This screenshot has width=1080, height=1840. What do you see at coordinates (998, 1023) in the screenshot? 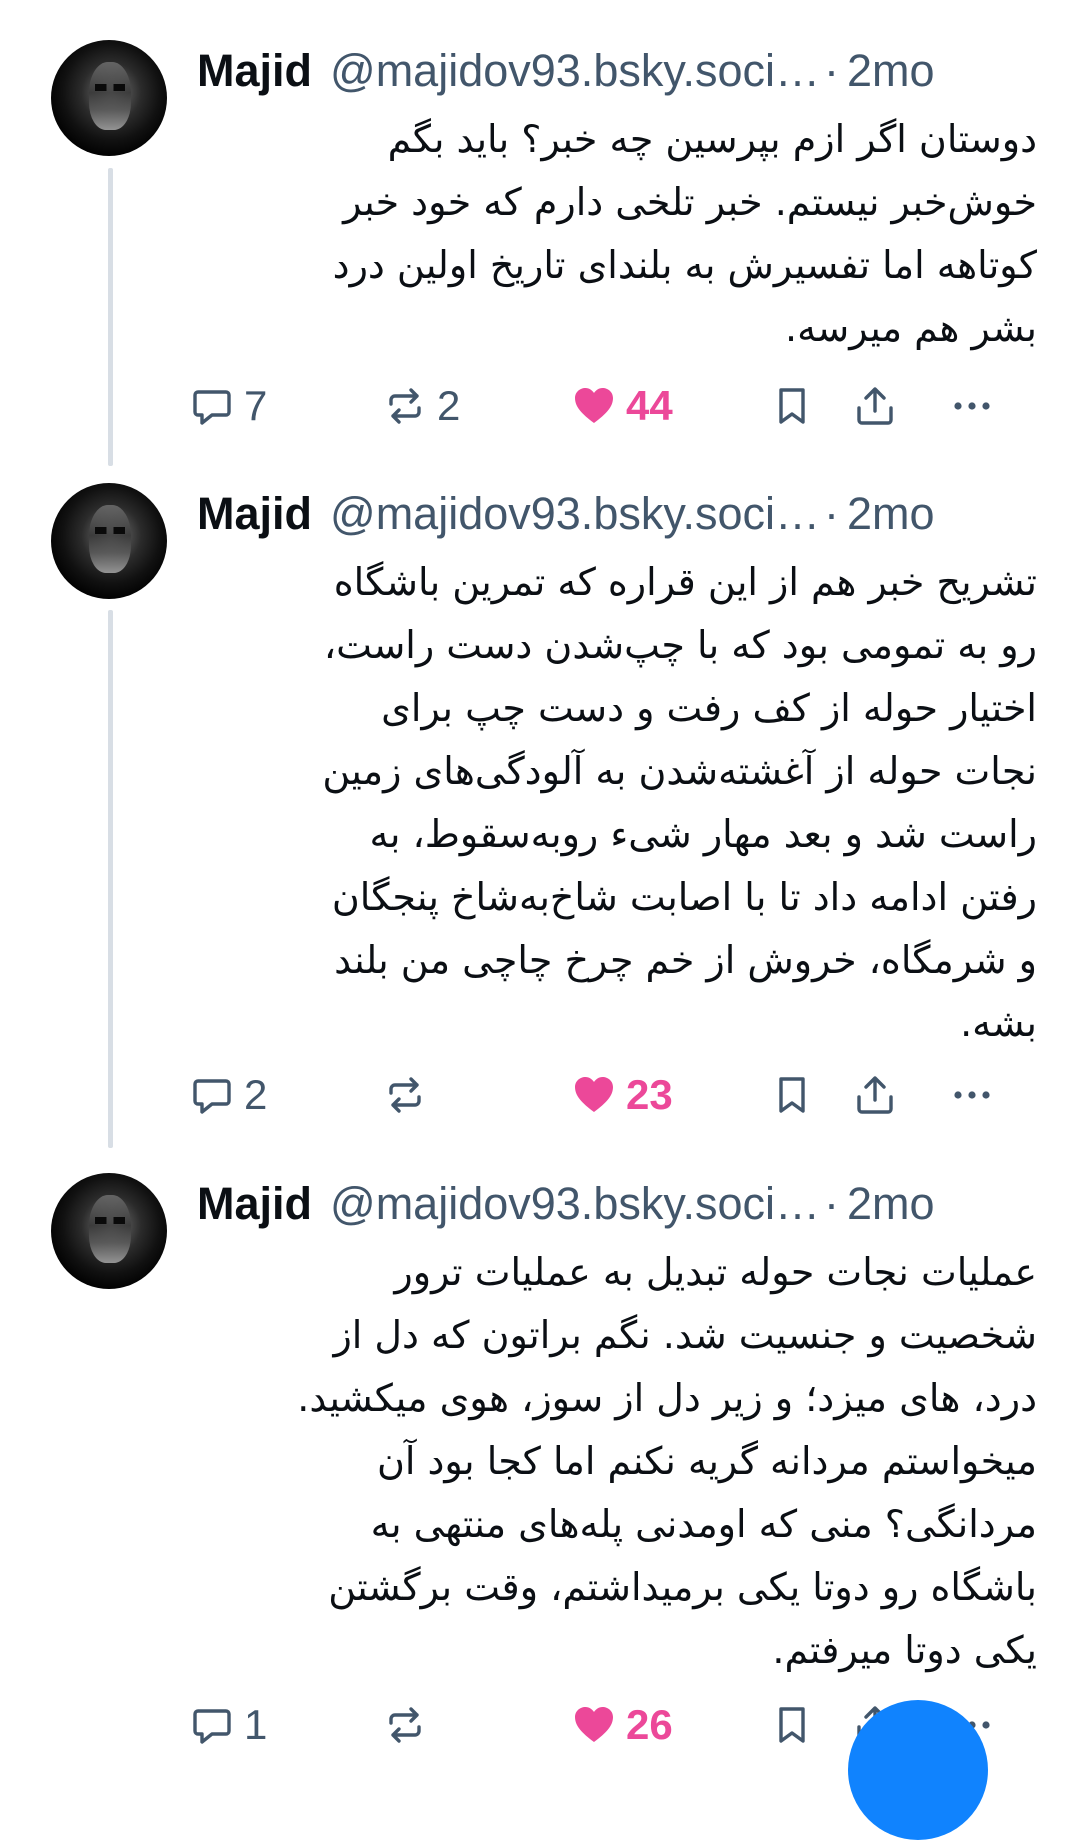
I see `post-text-line: بشه.` at bounding box center [998, 1023].